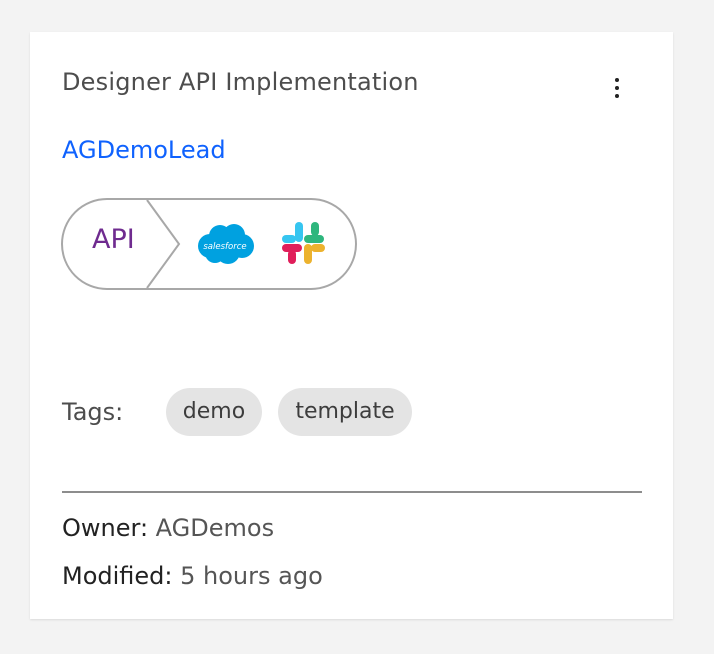 The width and height of the screenshot is (714, 654). I want to click on tags-label: Tags:, so click(93, 412).